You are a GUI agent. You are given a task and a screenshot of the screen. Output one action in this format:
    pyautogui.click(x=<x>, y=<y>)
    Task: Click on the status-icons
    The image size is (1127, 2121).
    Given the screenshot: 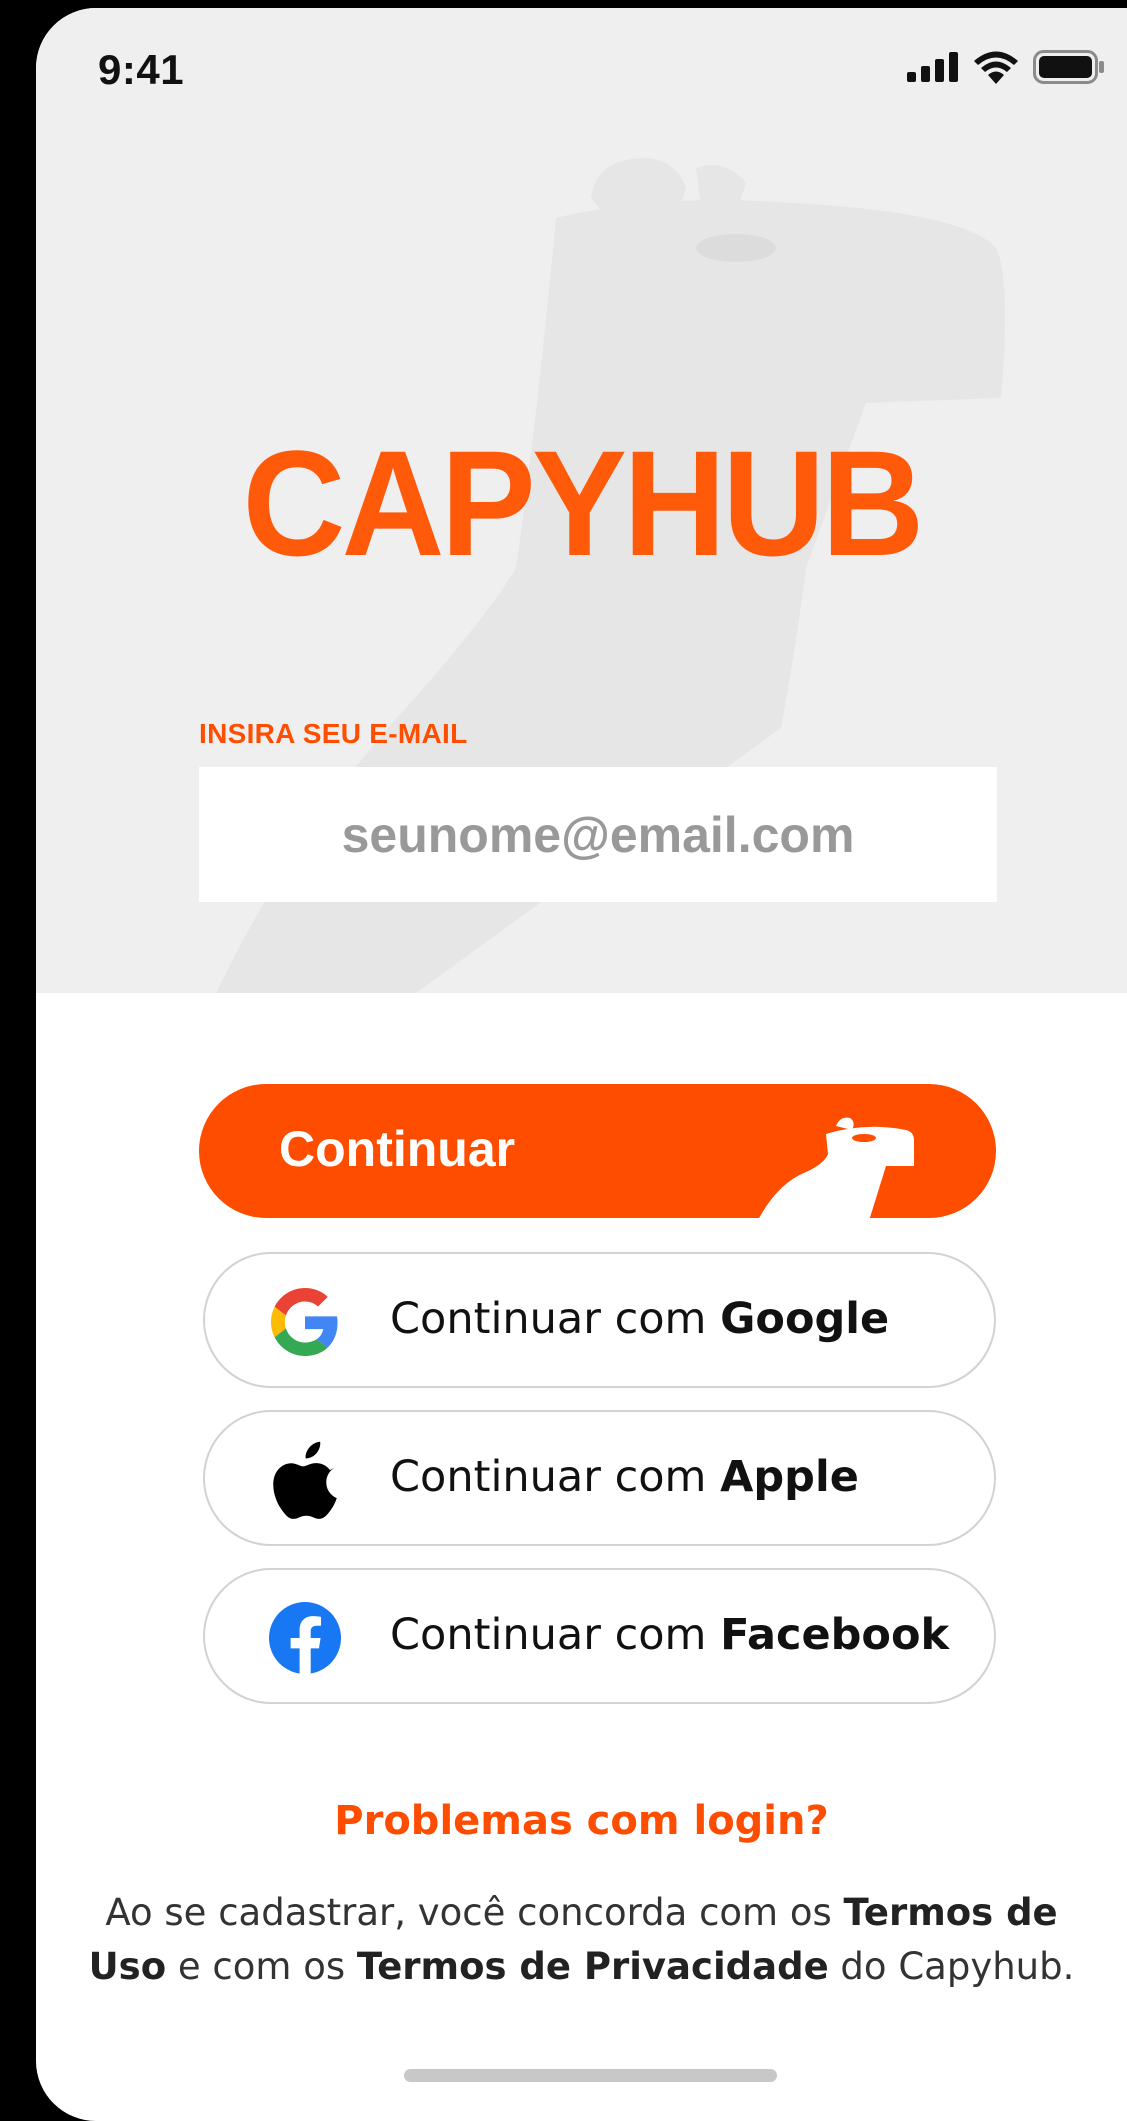 What is the action you would take?
    pyautogui.click(x=1006, y=67)
    